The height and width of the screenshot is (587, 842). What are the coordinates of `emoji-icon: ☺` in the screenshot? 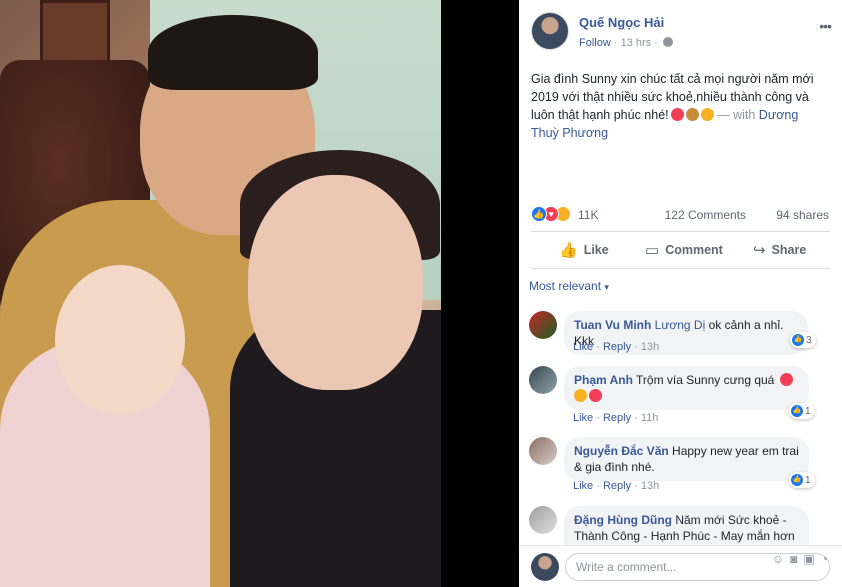 It's located at (781, 559).